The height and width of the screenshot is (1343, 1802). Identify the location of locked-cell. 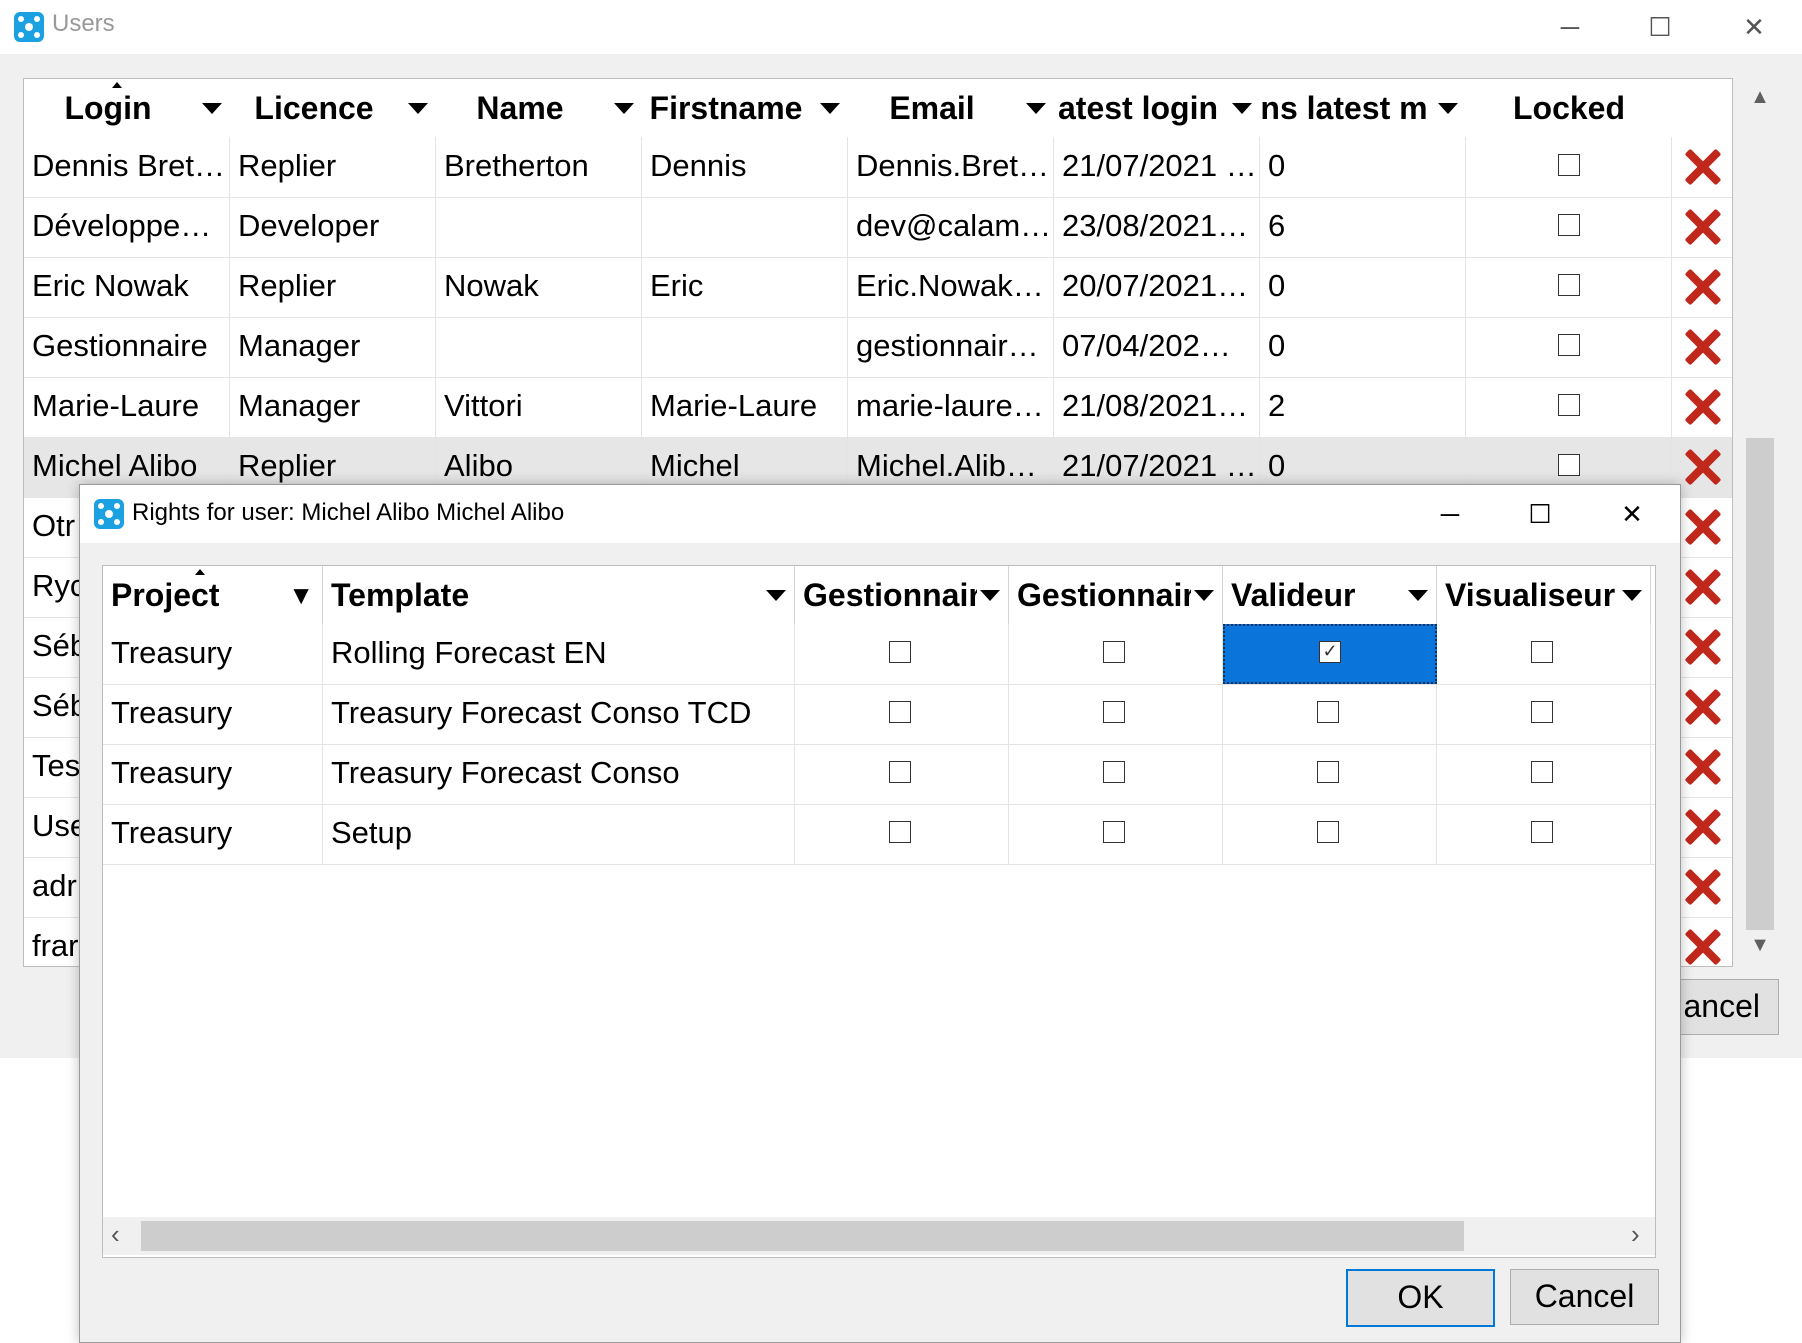
(1569, 227).